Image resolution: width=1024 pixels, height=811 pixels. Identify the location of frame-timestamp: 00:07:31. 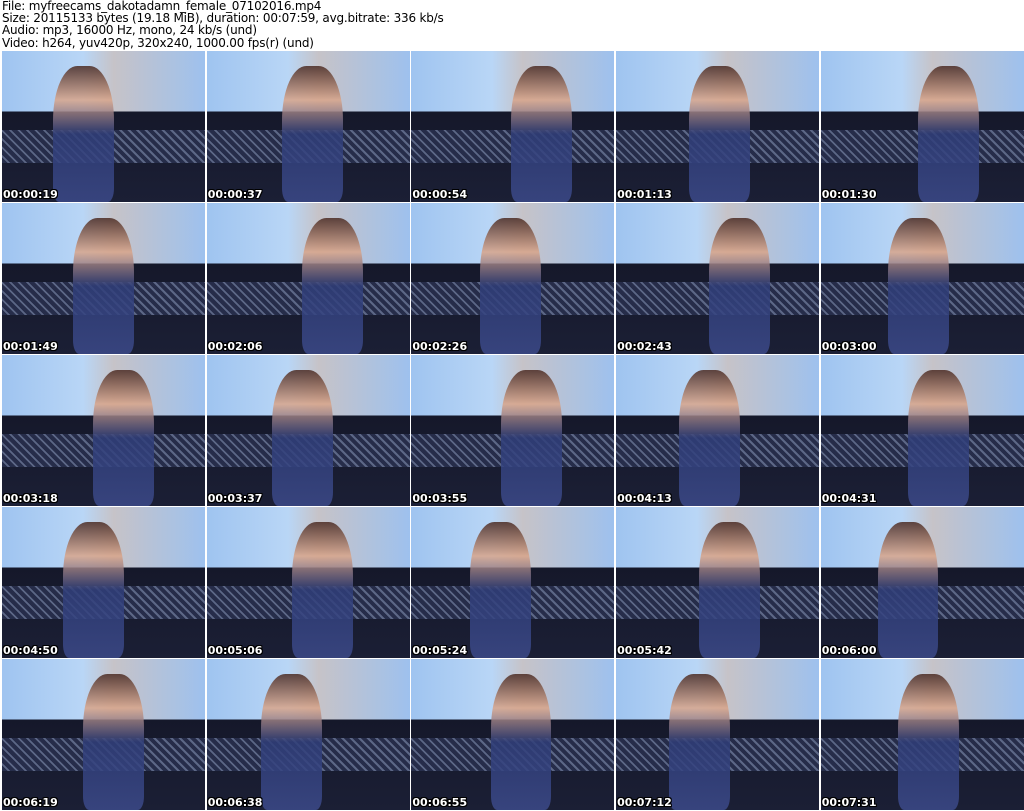
(849, 802).